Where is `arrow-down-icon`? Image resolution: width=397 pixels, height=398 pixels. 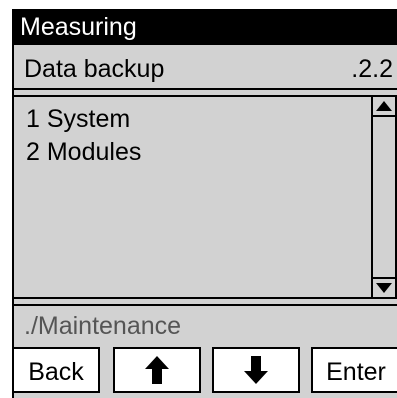 arrow-down-icon is located at coordinates (256, 370).